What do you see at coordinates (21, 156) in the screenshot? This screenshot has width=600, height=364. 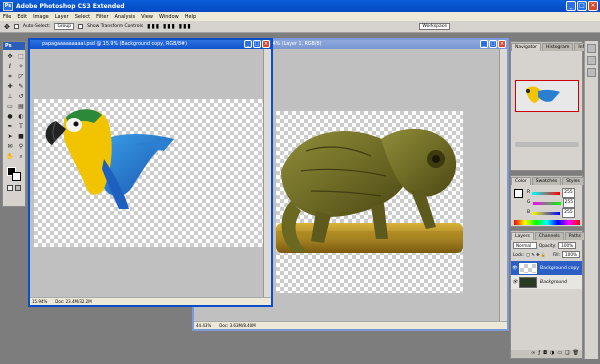 I see `zoom-icon: ⌕` at bounding box center [21, 156].